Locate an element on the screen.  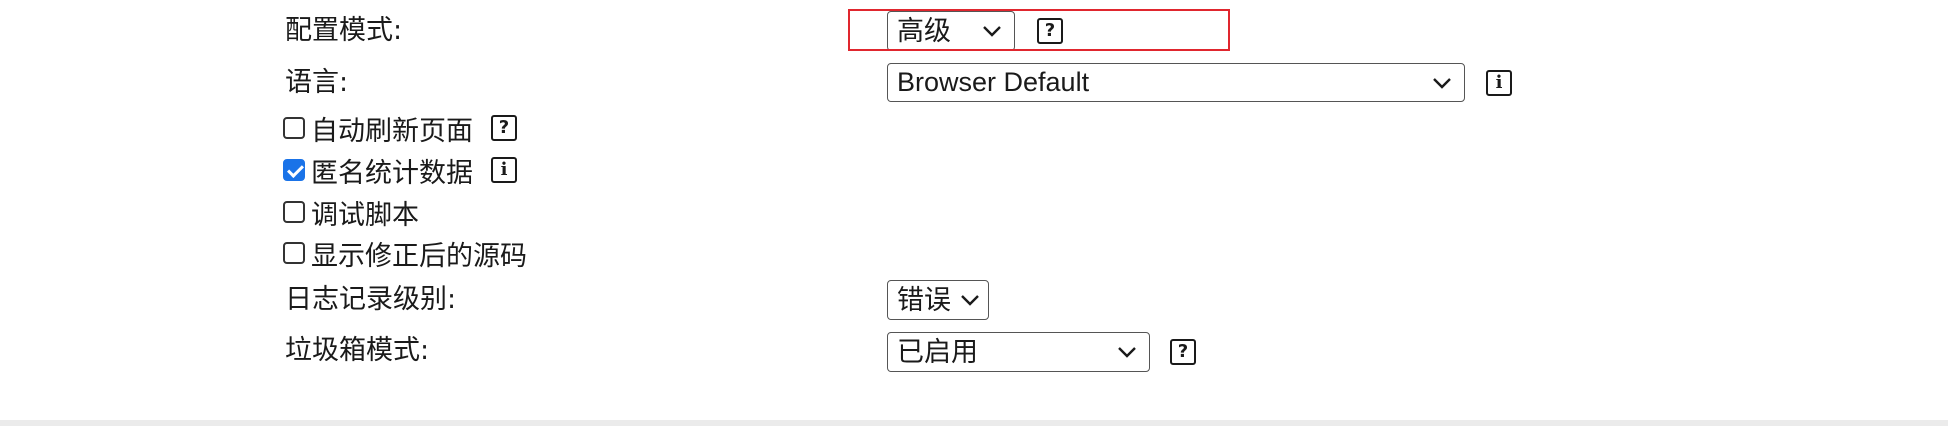
log-level-label: 日志记录级别: is located at coordinates (371, 299).